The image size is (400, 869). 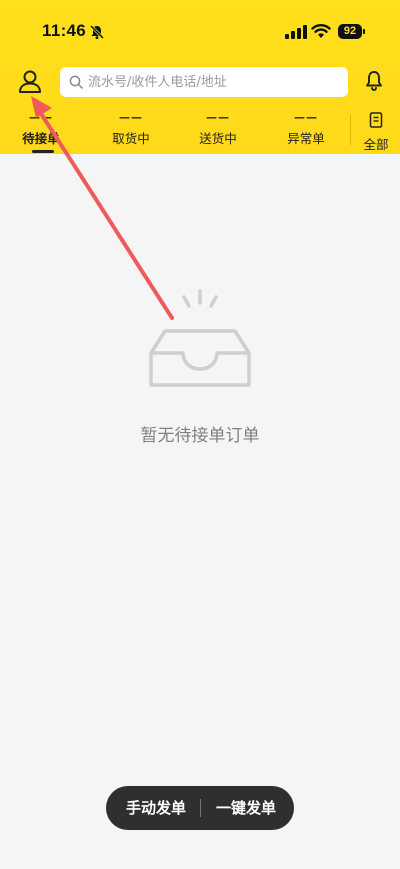 I want to click on search-icon, so click(x=76, y=82).